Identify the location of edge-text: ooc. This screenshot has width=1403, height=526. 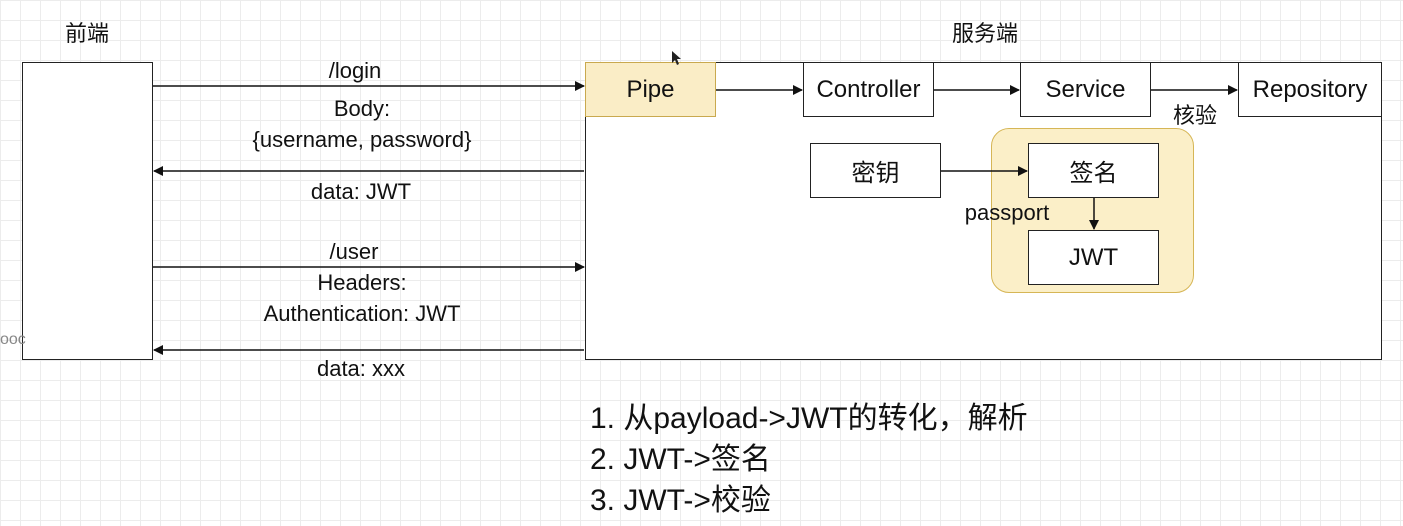
(13, 339).